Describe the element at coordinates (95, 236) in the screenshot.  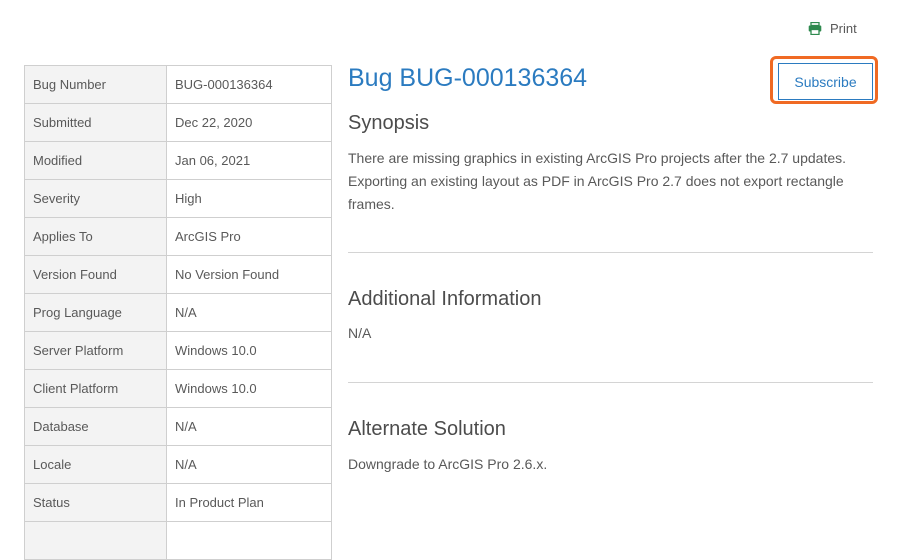
I see `detail-key: Applies To` at that location.